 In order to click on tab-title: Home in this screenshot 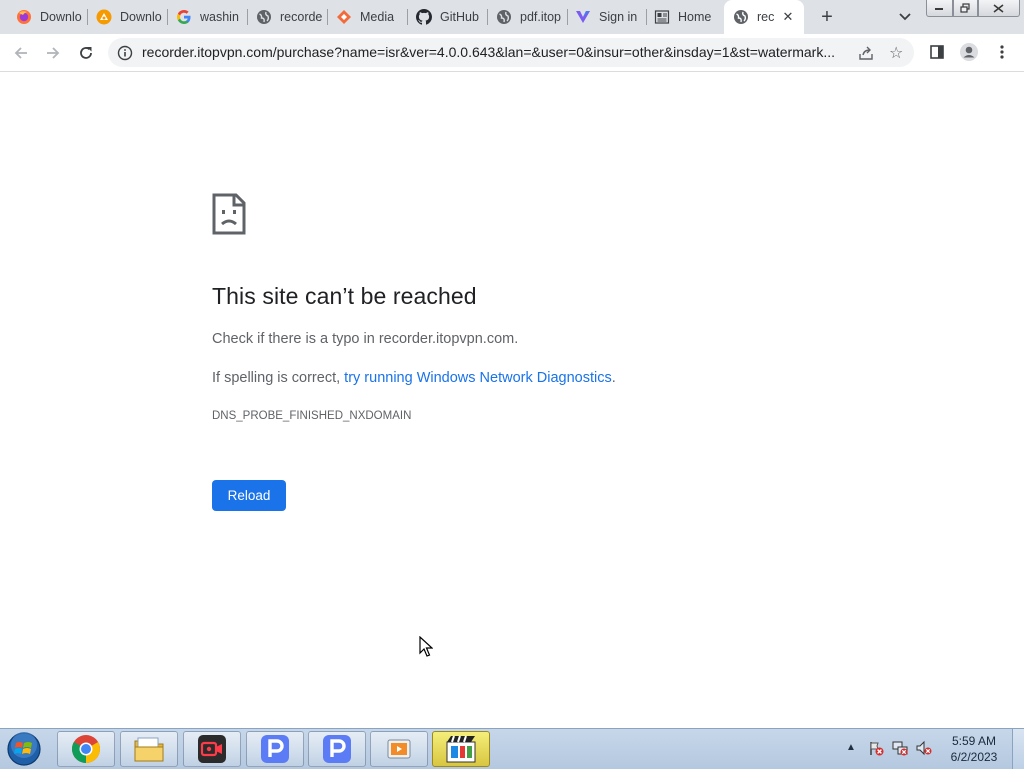, I will do `click(695, 17)`.